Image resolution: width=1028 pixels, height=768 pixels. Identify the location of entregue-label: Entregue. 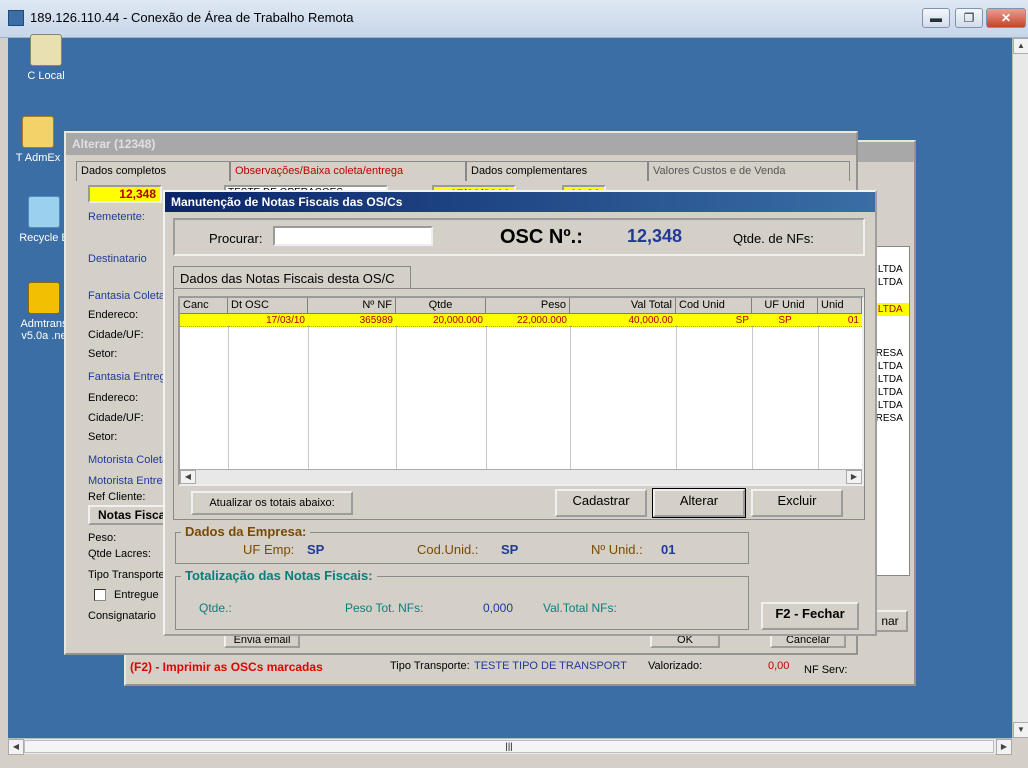
(136, 595).